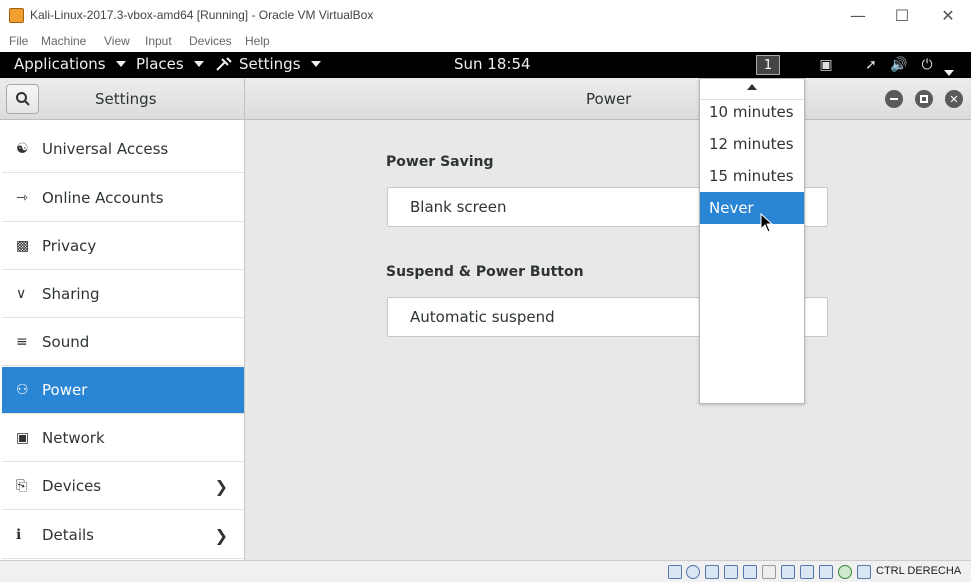 The height and width of the screenshot is (582, 971). What do you see at coordinates (769, 572) in the screenshot?
I see `shared-folders-icon` at bounding box center [769, 572].